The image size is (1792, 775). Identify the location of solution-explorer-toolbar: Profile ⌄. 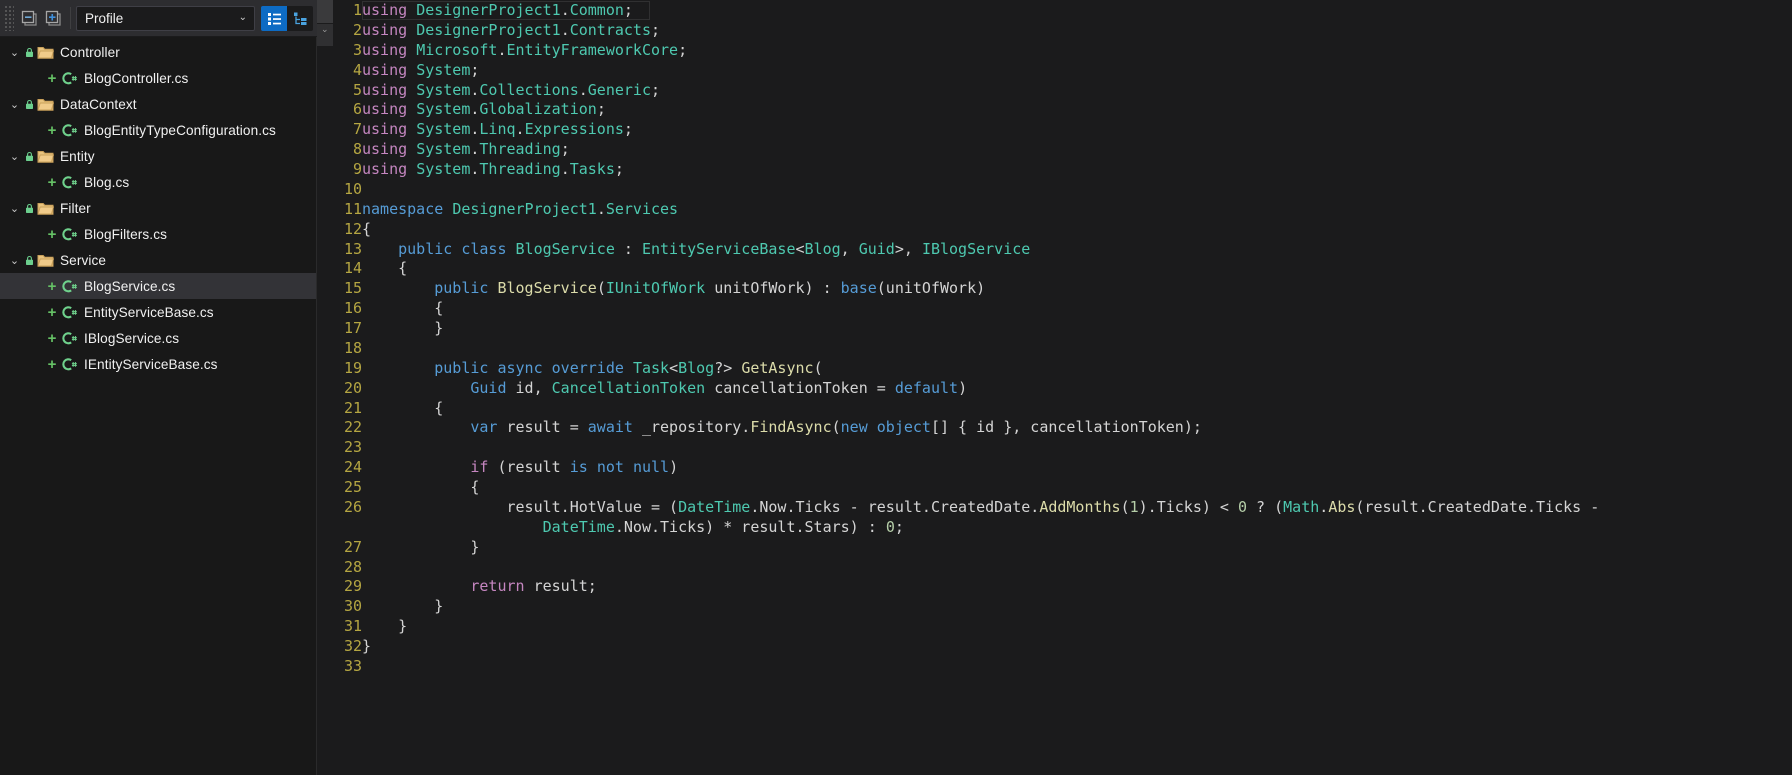
(158, 18).